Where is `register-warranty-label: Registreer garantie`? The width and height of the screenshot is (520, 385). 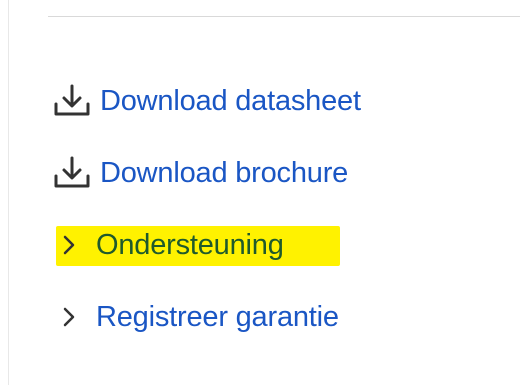 register-warranty-label: Registreer garantie is located at coordinates (217, 316).